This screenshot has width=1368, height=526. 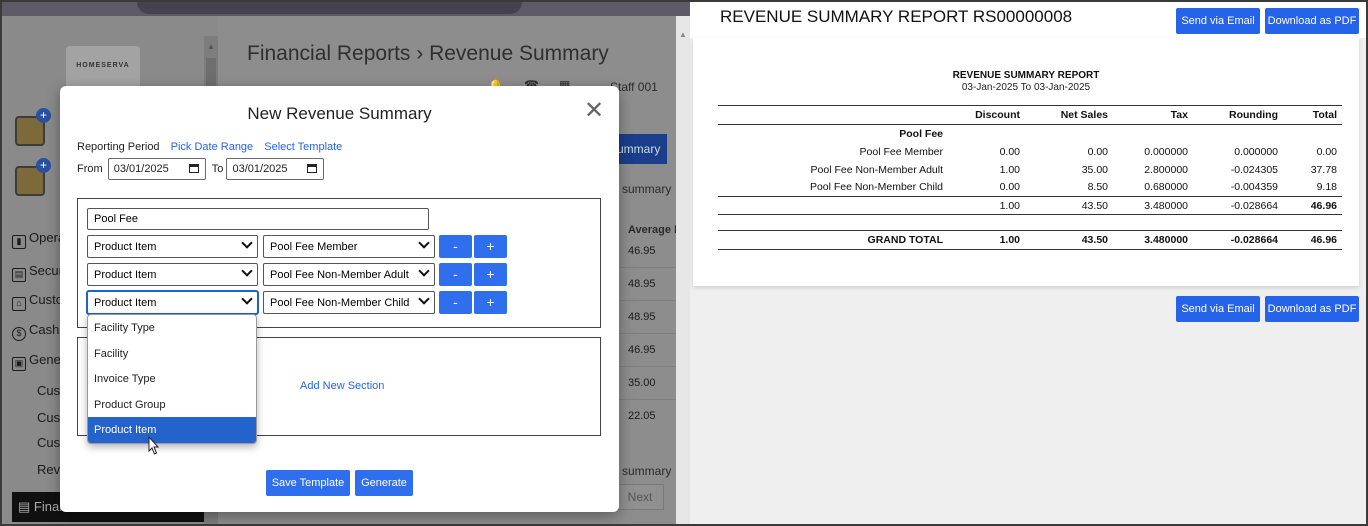 I want to click on column-header: Tax, so click(x=1153, y=115).